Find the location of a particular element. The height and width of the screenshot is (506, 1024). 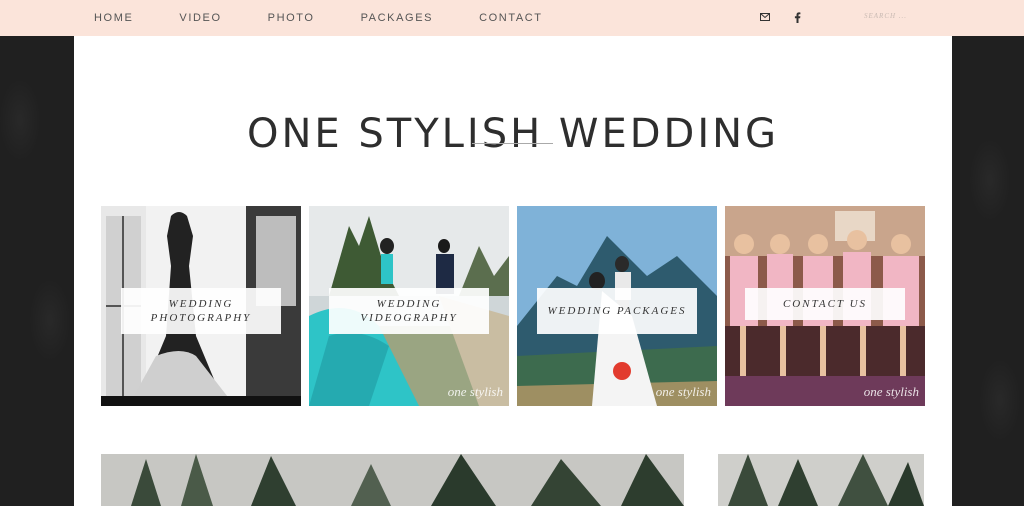

tile-contact-us: CONTACT US one stylish is located at coordinates (825, 306).